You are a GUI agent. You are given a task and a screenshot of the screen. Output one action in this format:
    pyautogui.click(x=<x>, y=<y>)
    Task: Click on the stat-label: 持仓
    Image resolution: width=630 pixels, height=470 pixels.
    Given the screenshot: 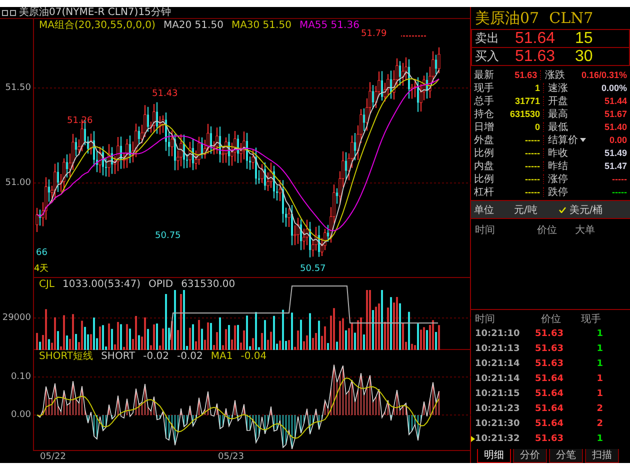 What is the action you would take?
    pyautogui.click(x=484, y=114)
    